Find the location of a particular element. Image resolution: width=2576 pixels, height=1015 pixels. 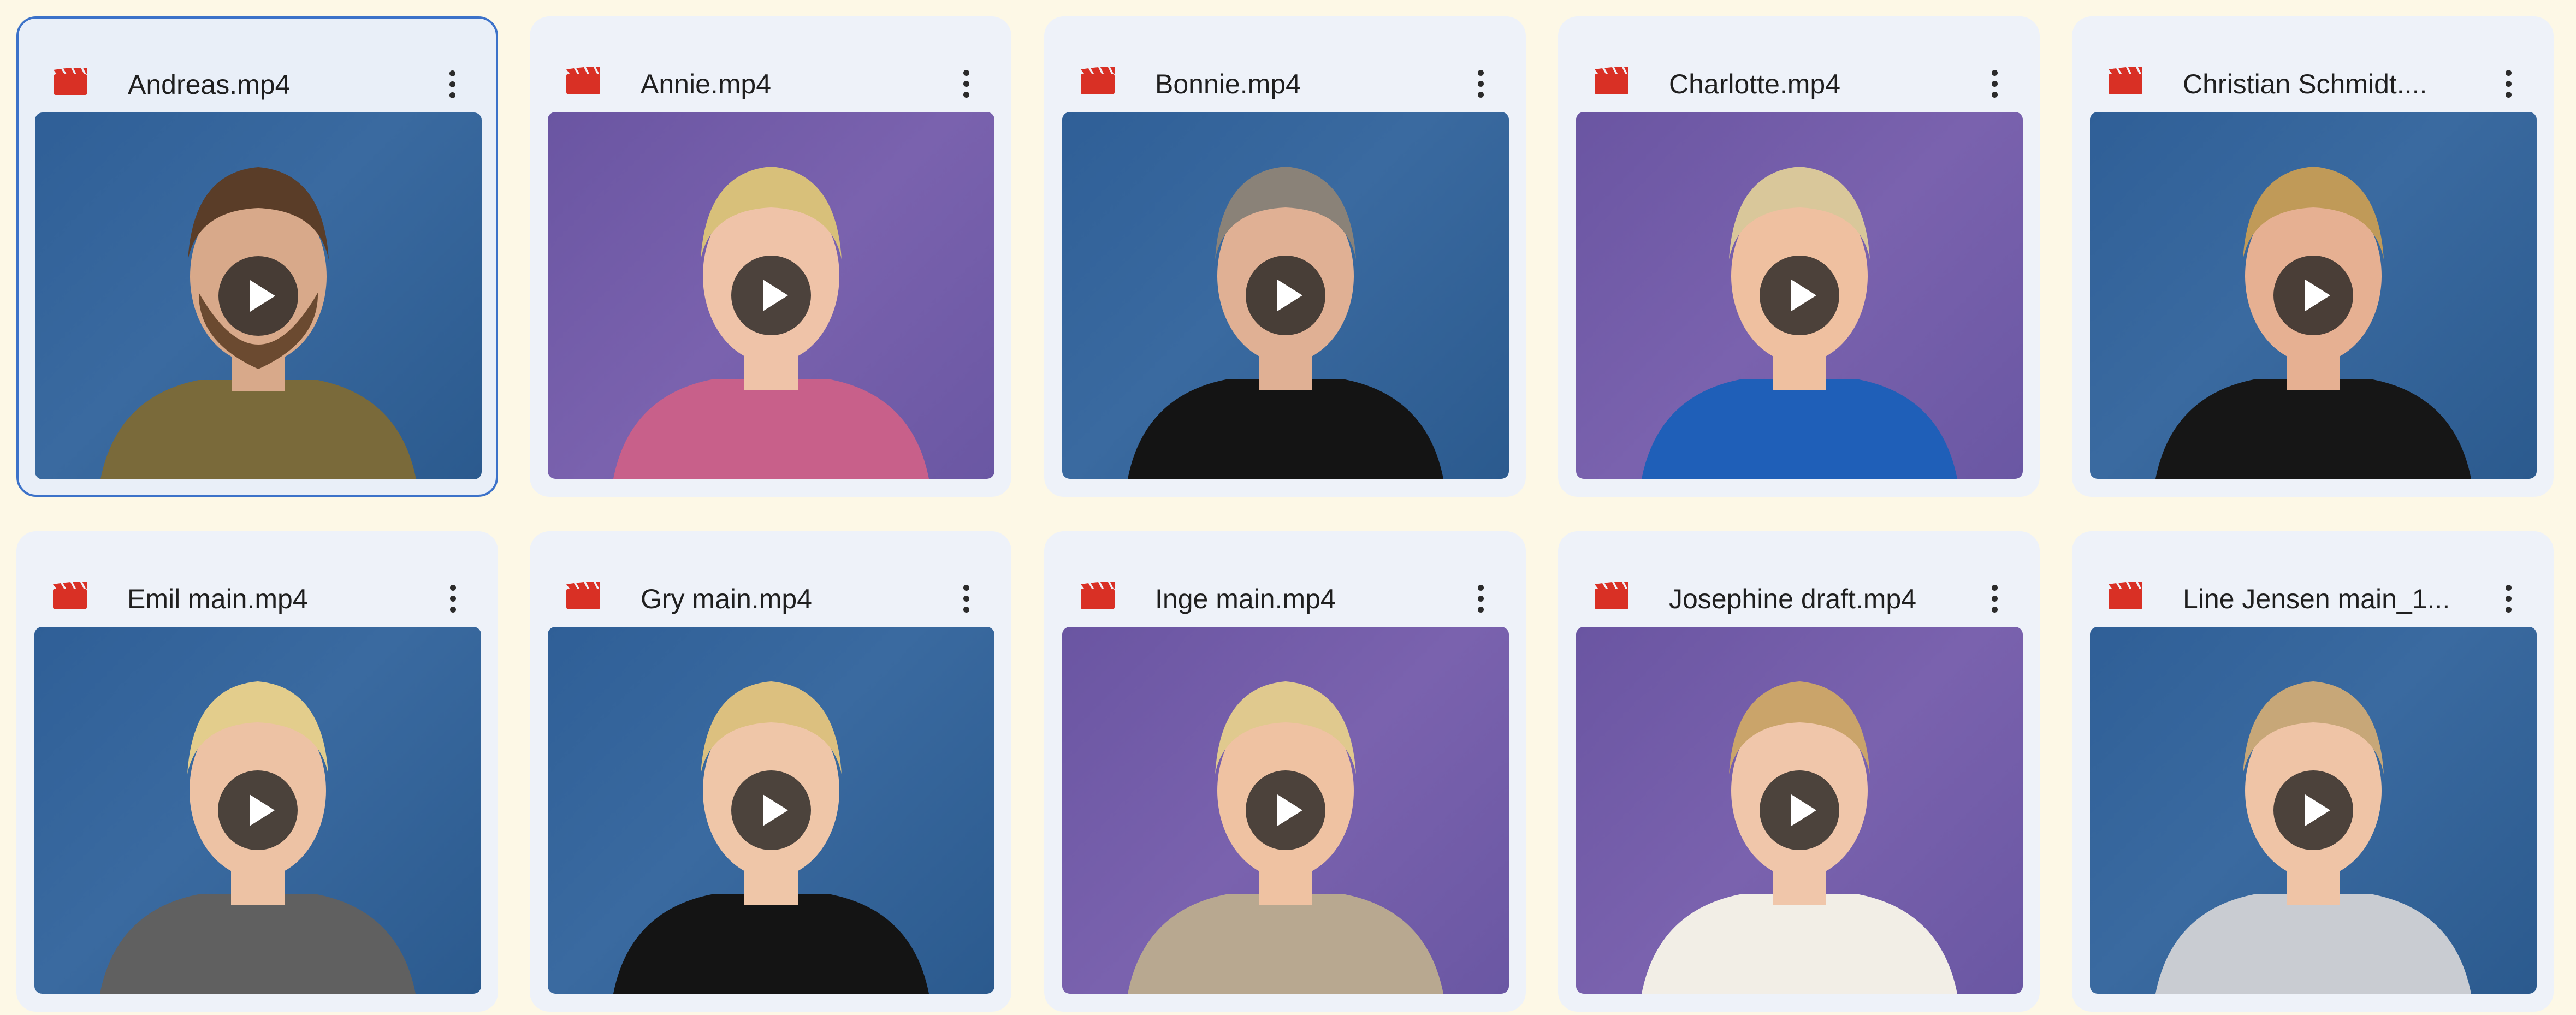

file-card: Josephine draft.mp4 is located at coordinates (1799, 771).